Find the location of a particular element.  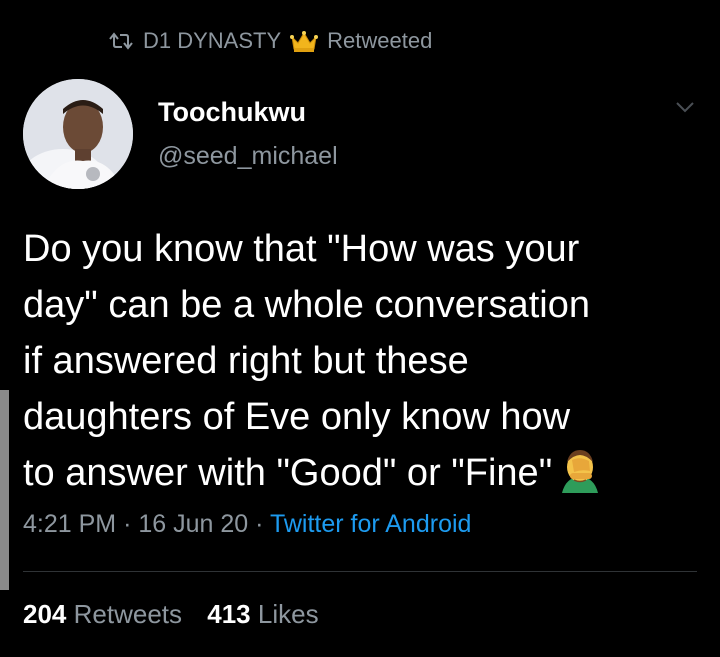

chevron-down-icon is located at coordinates (685, 107).